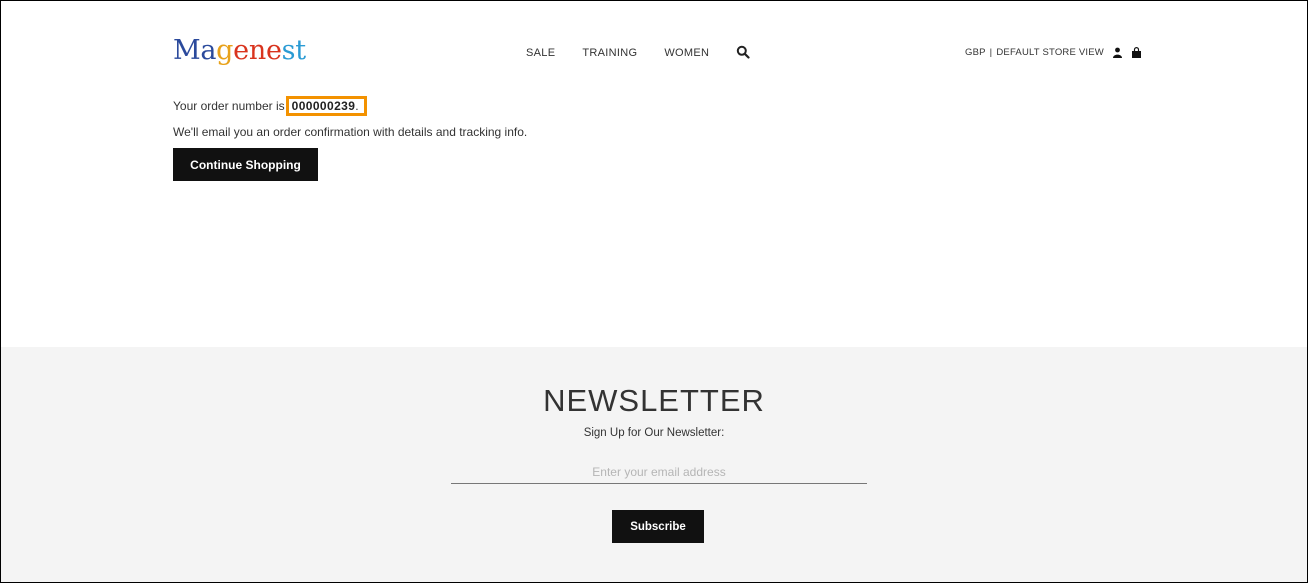 Image resolution: width=1308 pixels, height=583 pixels. Describe the element at coordinates (245, 164) in the screenshot. I see `continue-shopping-button: Continue Shopping` at that location.